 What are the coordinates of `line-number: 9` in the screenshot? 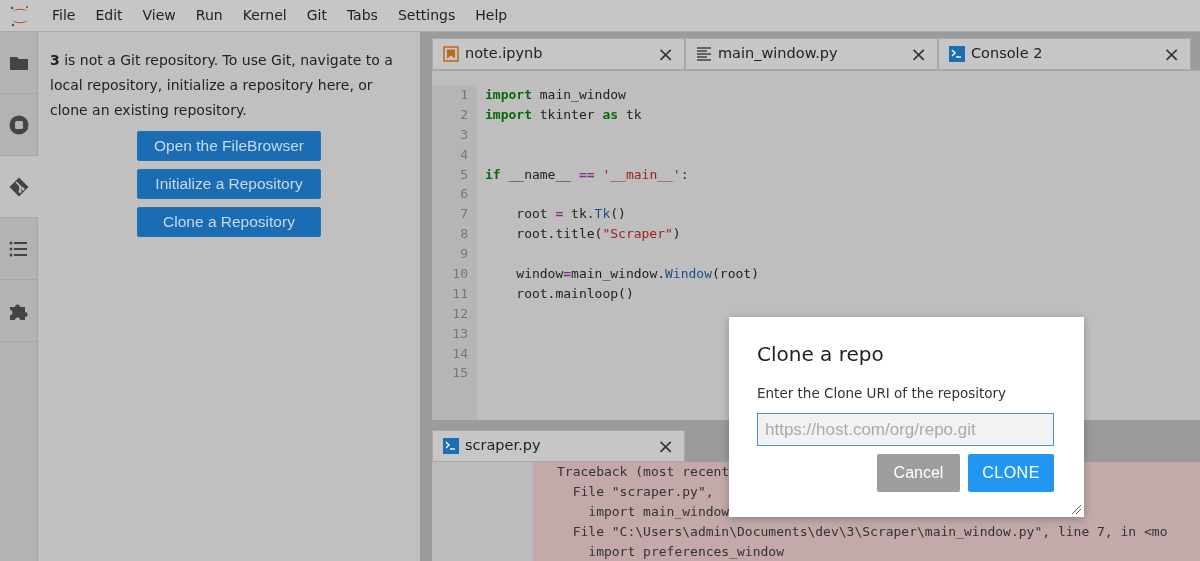 It's located at (464, 254).